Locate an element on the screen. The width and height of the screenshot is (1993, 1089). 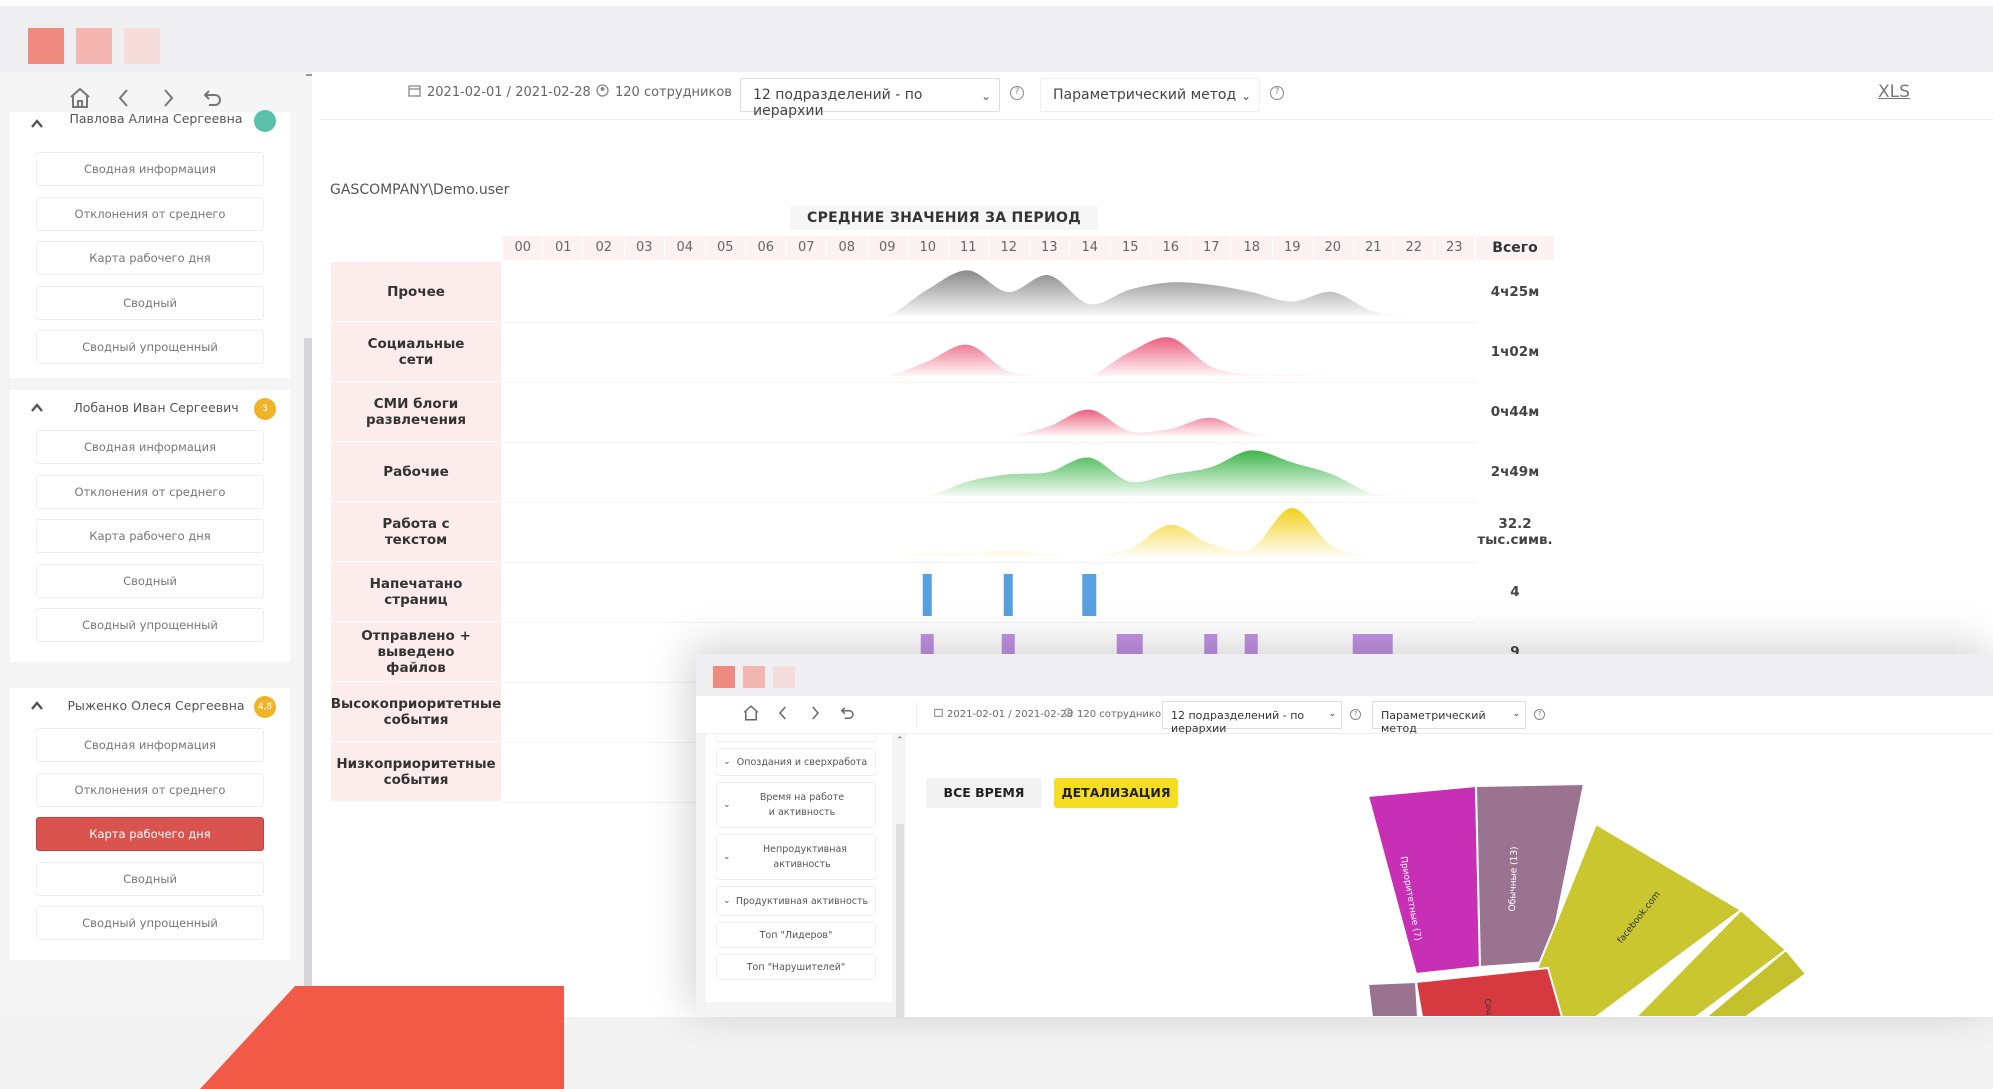
home-icon is located at coordinates (751, 713).